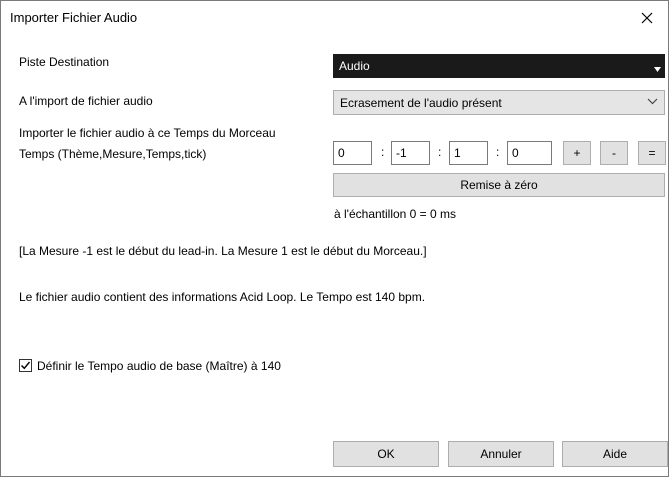 This screenshot has width=669, height=477. Describe the element at coordinates (352, 153) in the screenshot. I see `section-field: 0` at that location.